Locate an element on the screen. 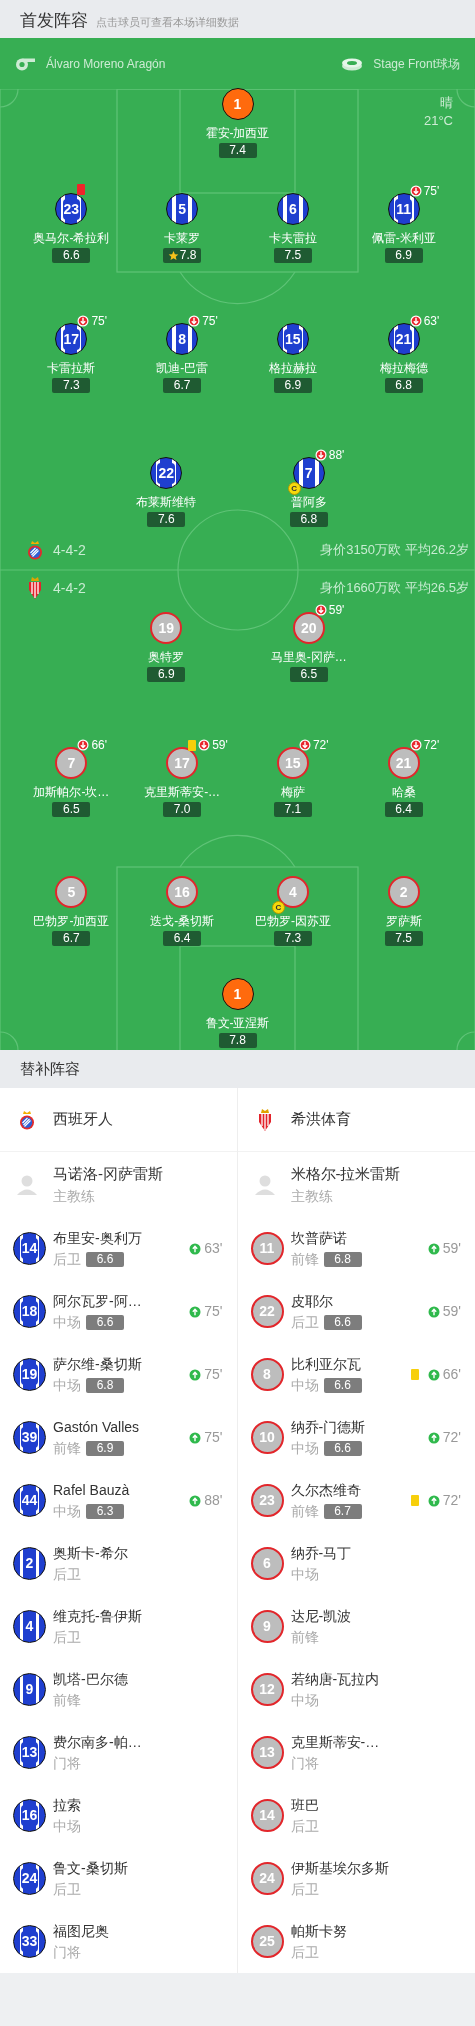 This screenshot has width=475, height=2026. player-shirt-badge: 33 is located at coordinates (29, 1941).